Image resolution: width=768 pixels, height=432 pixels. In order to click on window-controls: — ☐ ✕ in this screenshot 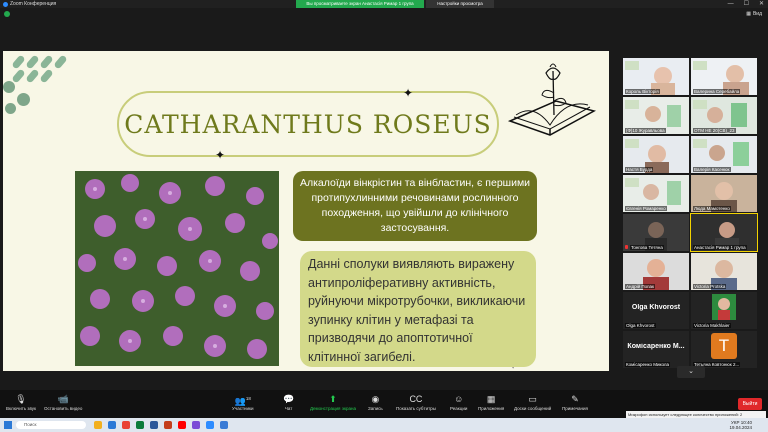, I will do `click(746, 4)`.